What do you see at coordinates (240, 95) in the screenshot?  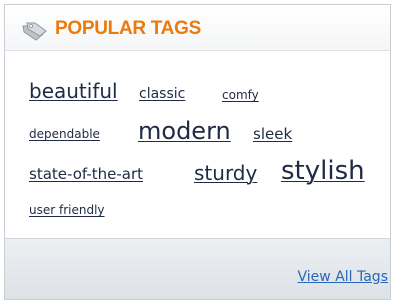 I see `tag-link-comfy: comfy` at bounding box center [240, 95].